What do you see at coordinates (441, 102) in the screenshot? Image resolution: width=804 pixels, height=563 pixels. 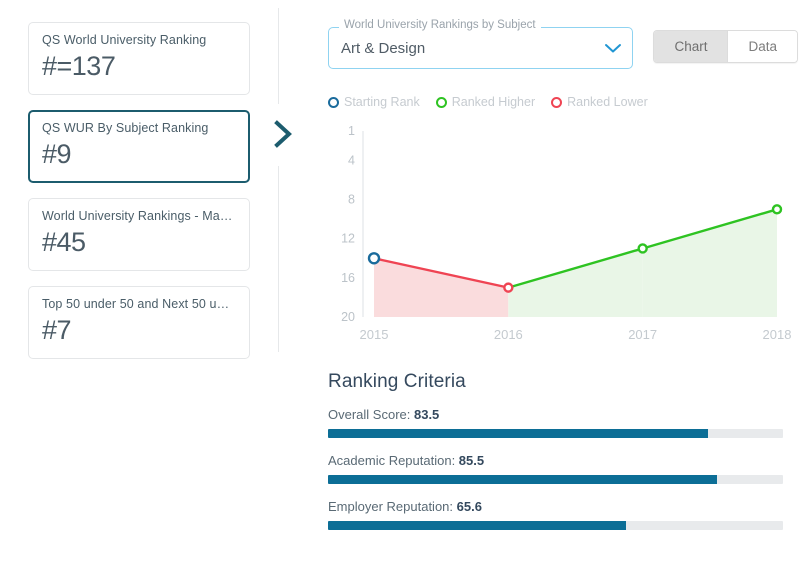 I see `legend-marker-ranked-higher` at bounding box center [441, 102].